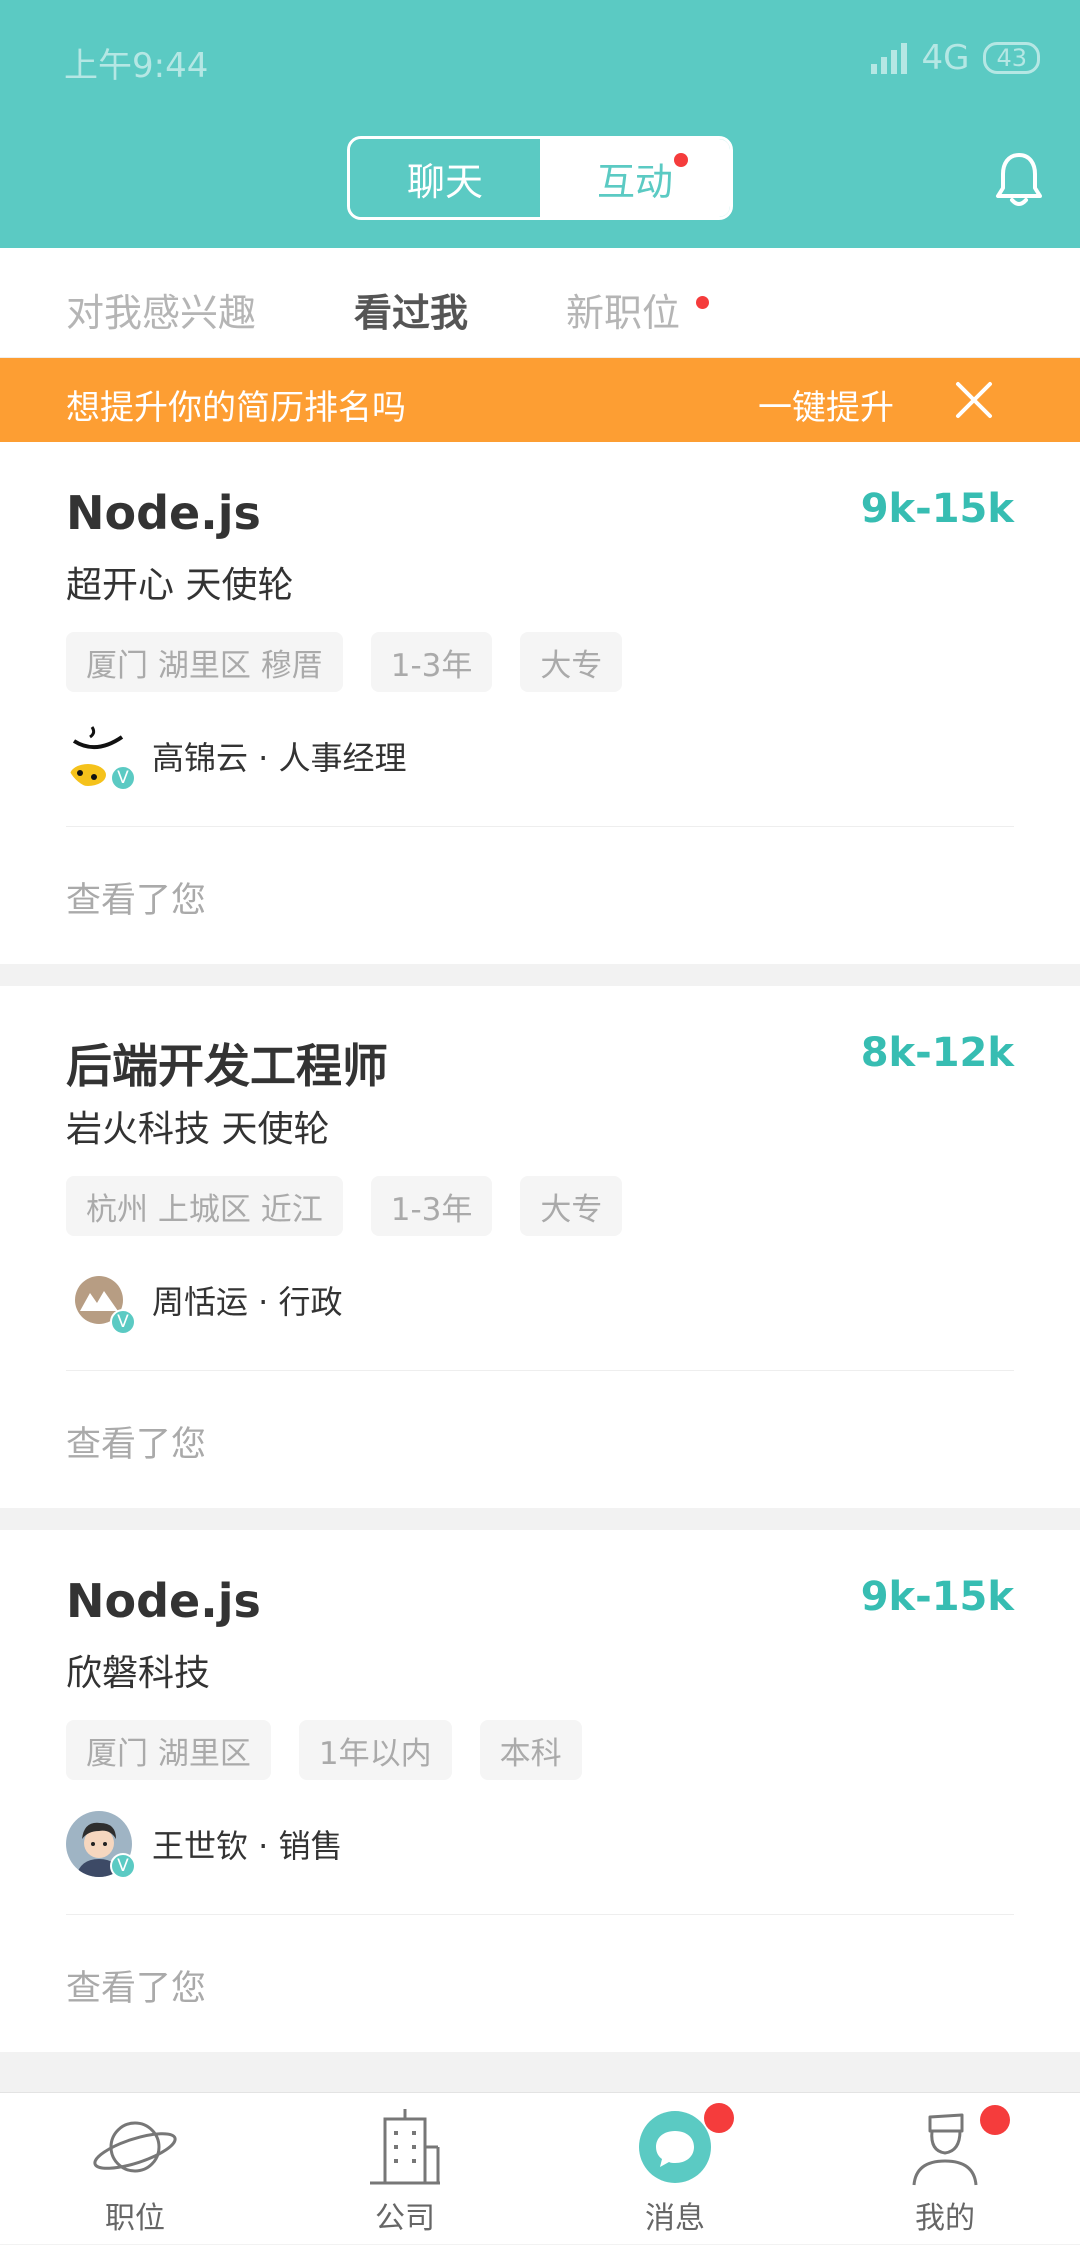  I want to click on status-right: 4G 43, so click(955, 58).